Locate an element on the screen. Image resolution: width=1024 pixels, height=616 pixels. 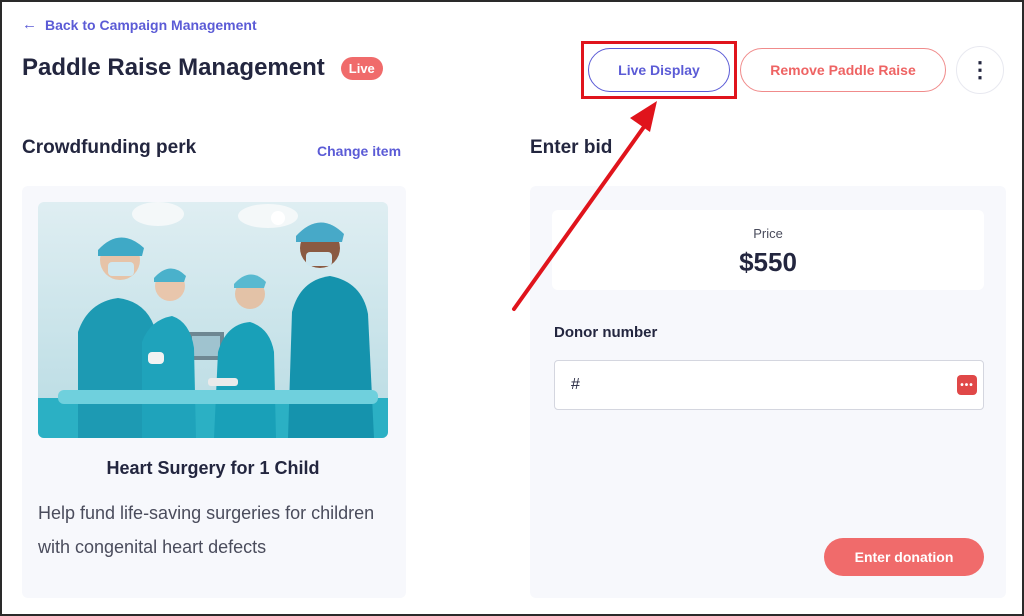
enter-donation-button: Enter donation is located at coordinates (904, 557).